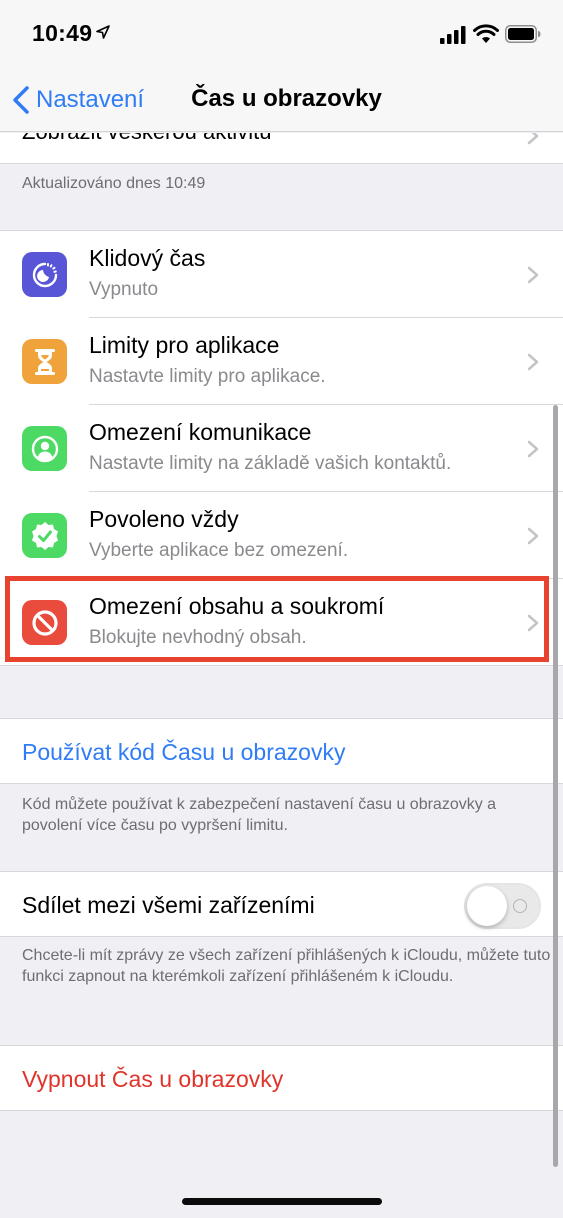 The height and width of the screenshot is (1218, 563). Describe the element at coordinates (44, 274) in the screenshot. I see `downtime-icon` at that location.